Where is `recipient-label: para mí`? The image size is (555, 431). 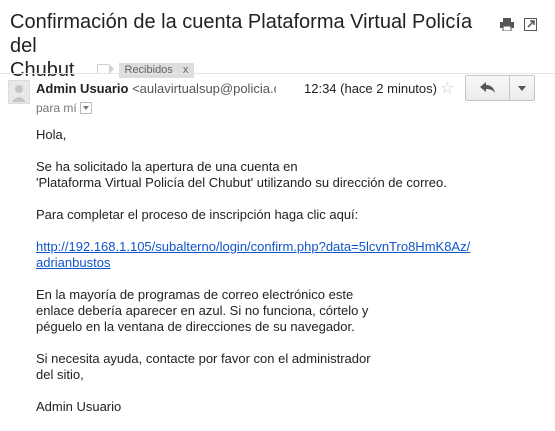
recipient-label: para mí is located at coordinates (56, 108).